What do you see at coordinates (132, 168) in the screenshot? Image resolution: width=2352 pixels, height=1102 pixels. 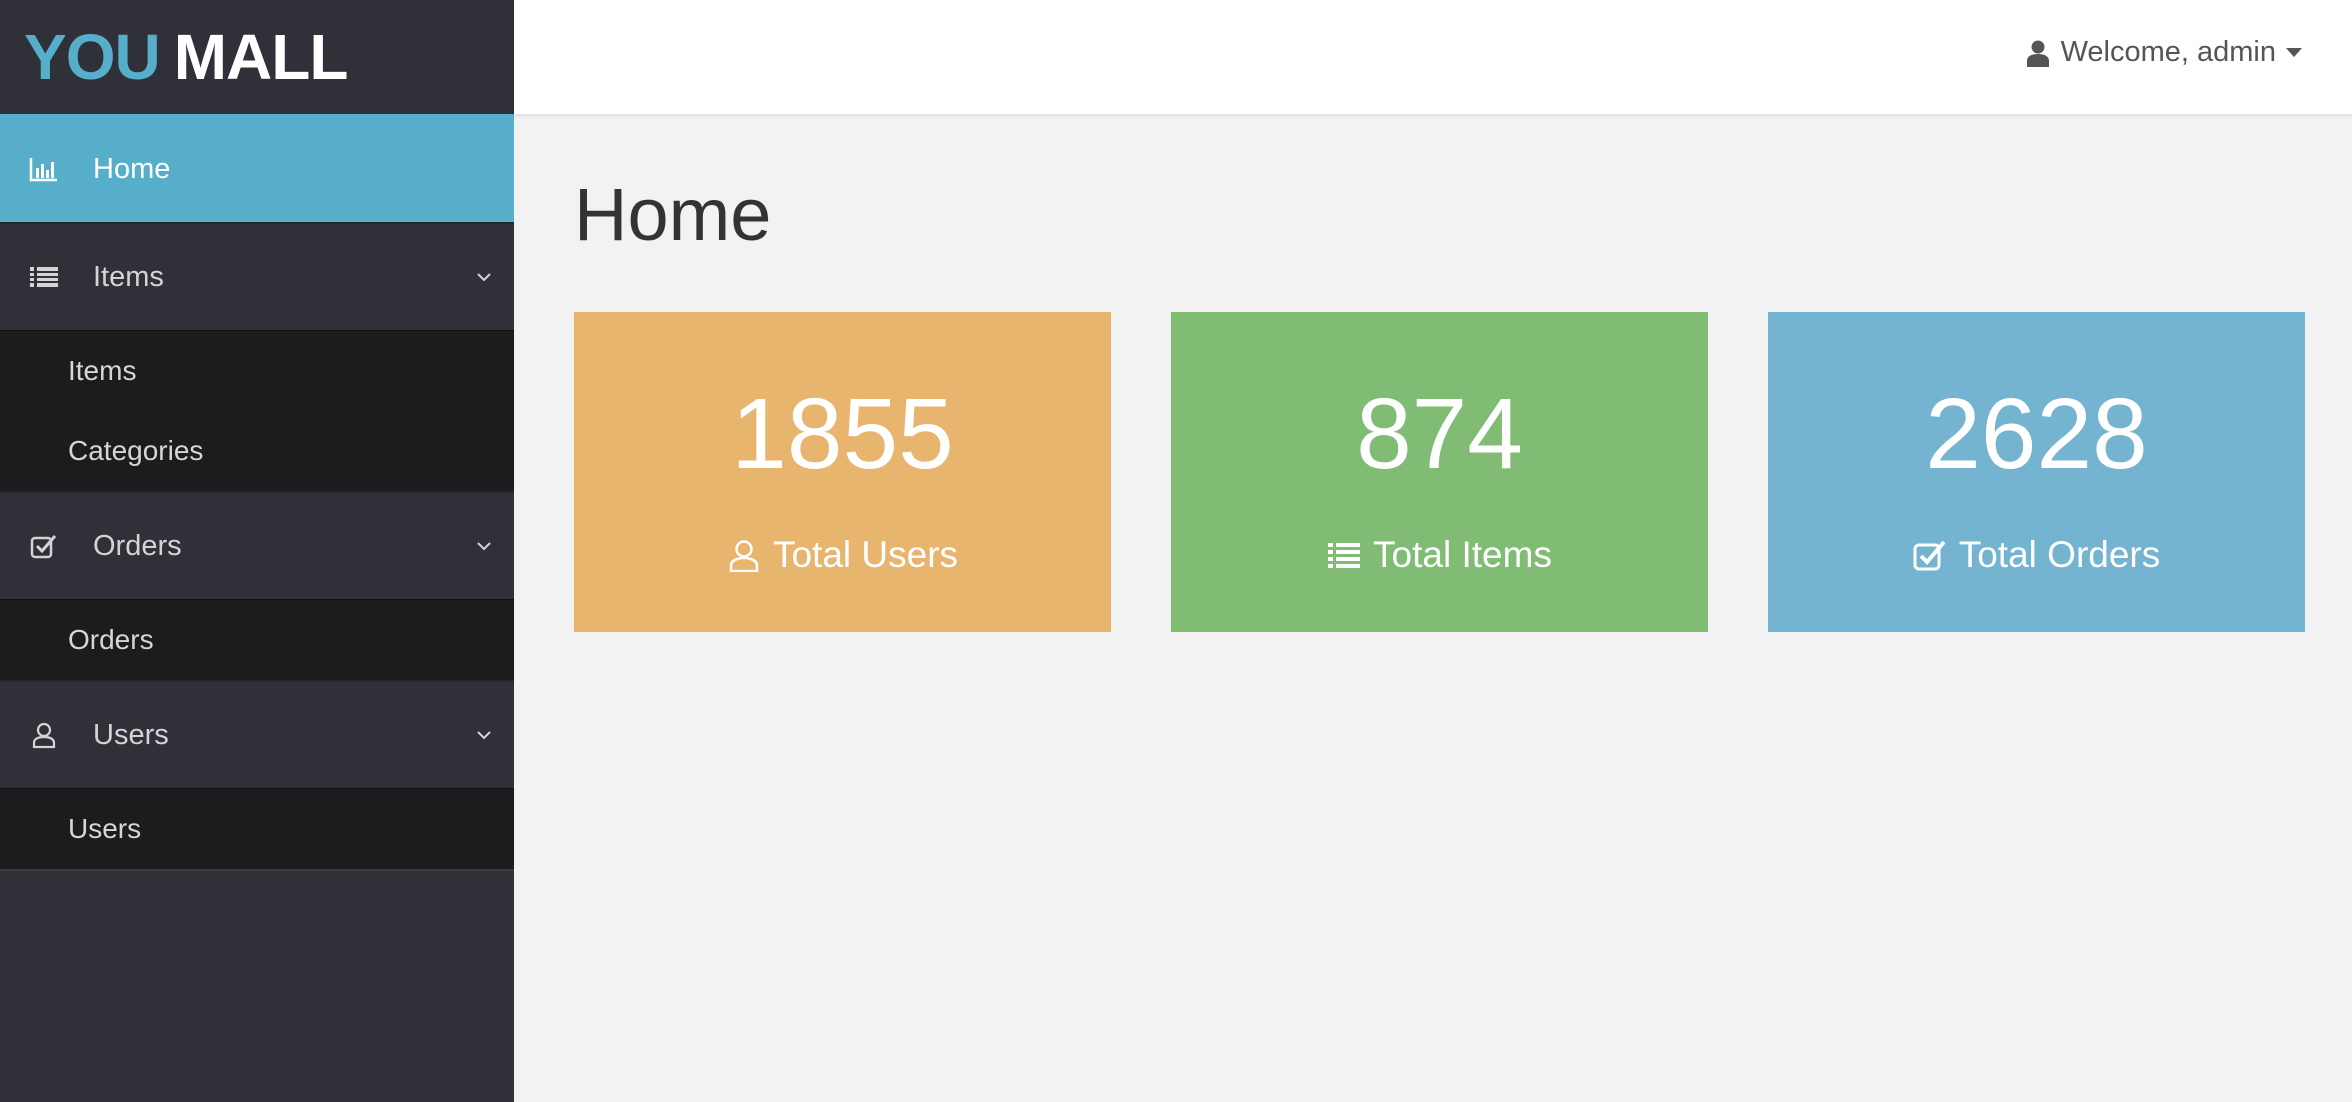 I see `sidebar-item-home-label: Home` at bounding box center [132, 168].